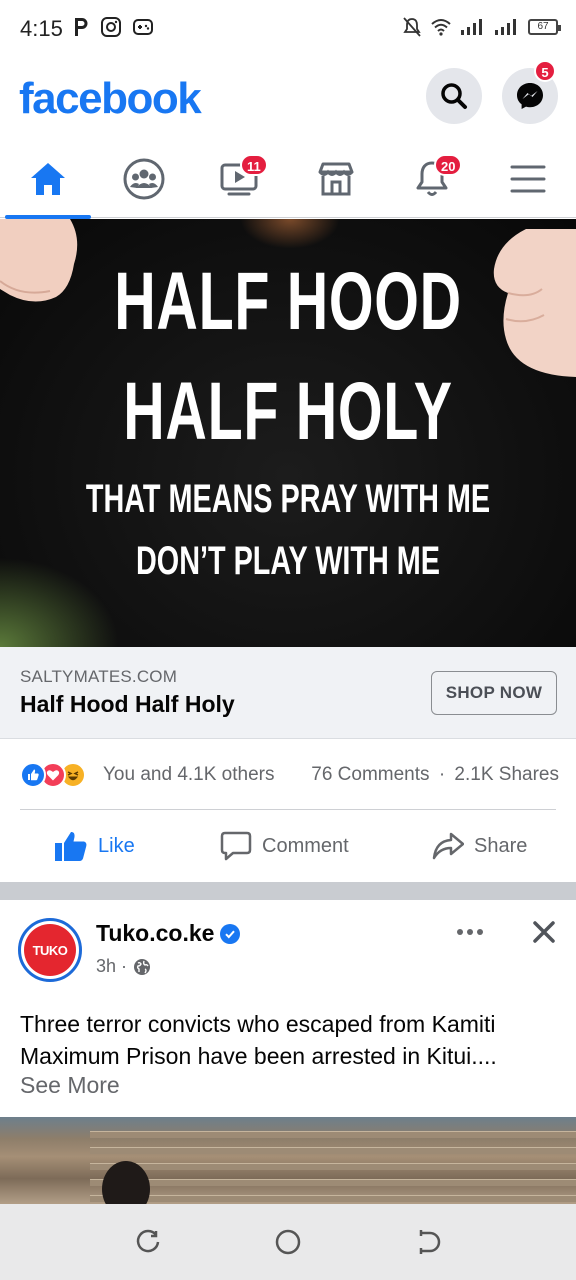 The image size is (576, 1280). I want to click on recent-apps-button, so click(148, 1242).